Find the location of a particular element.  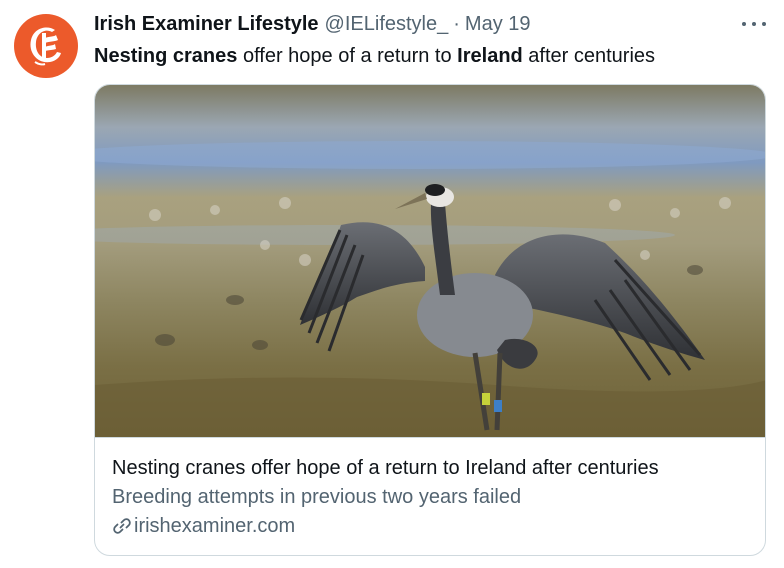

avatar is located at coordinates (46, 46).